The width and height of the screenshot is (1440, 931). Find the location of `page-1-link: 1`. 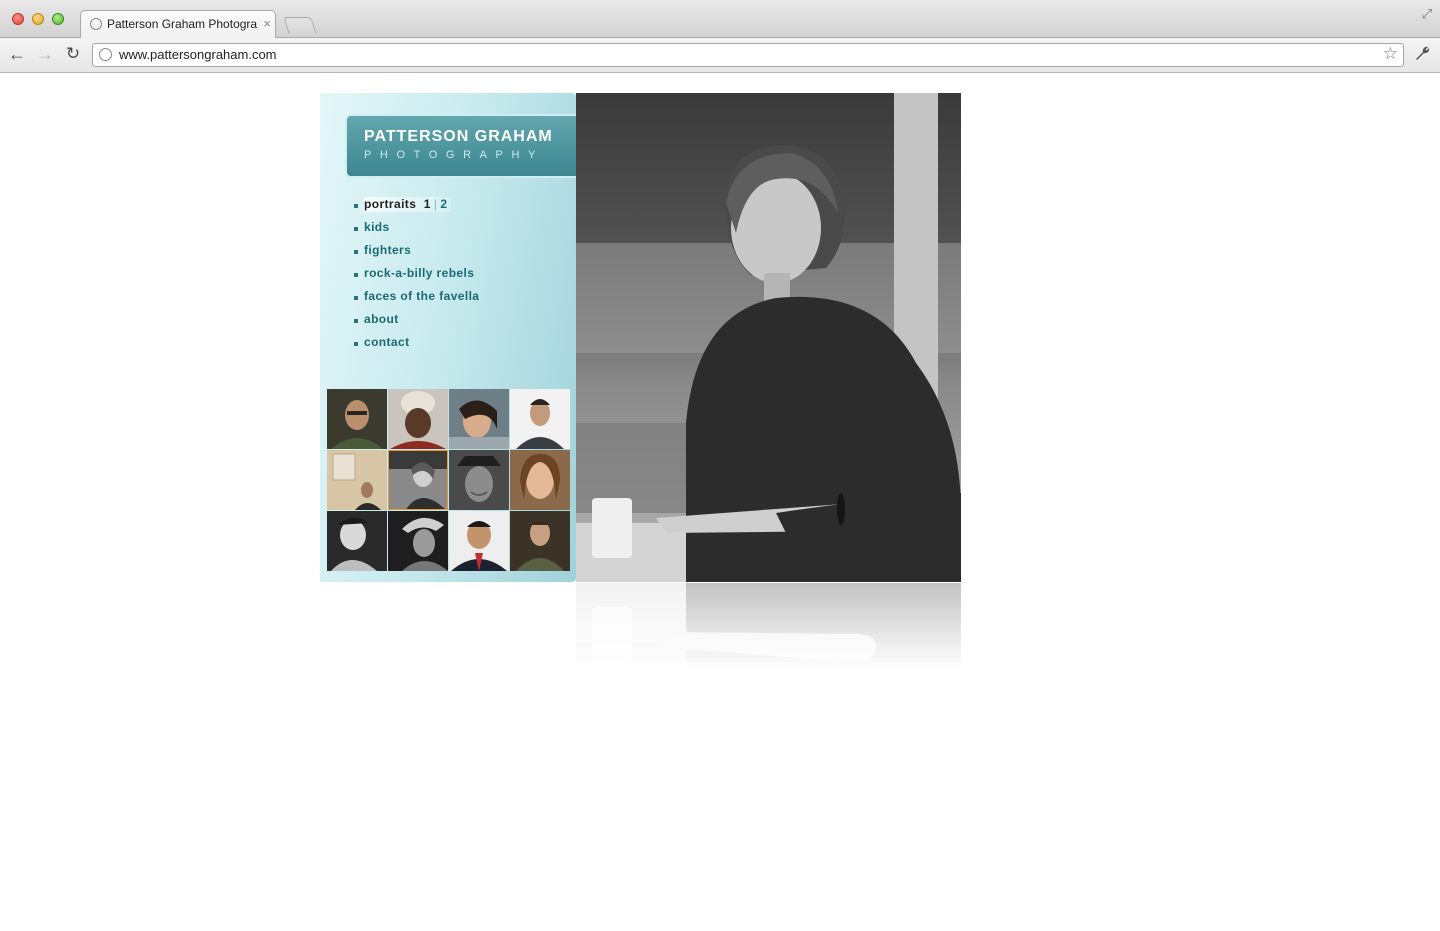

page-1-link: 1 is located at coordinates (427, 204).